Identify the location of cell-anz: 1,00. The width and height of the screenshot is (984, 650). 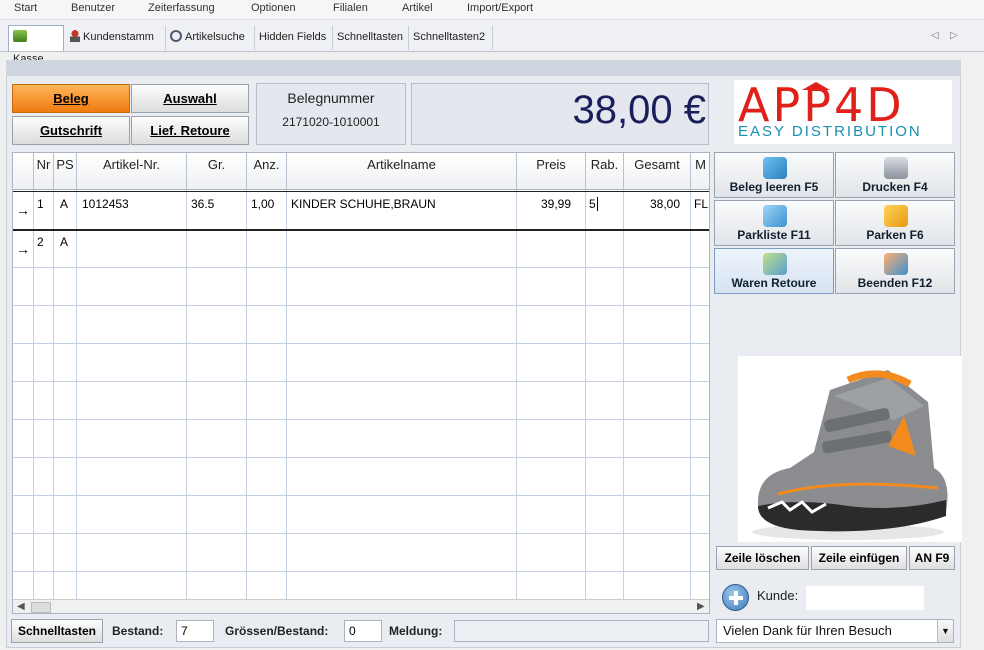
(263, 204).